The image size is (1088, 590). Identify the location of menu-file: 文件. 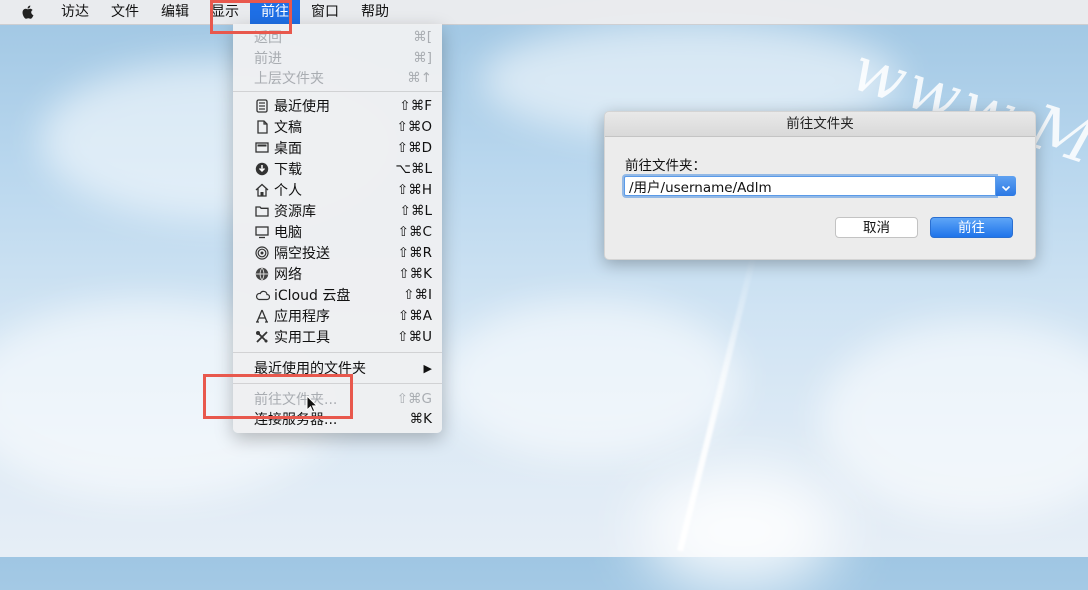
(125, 12).